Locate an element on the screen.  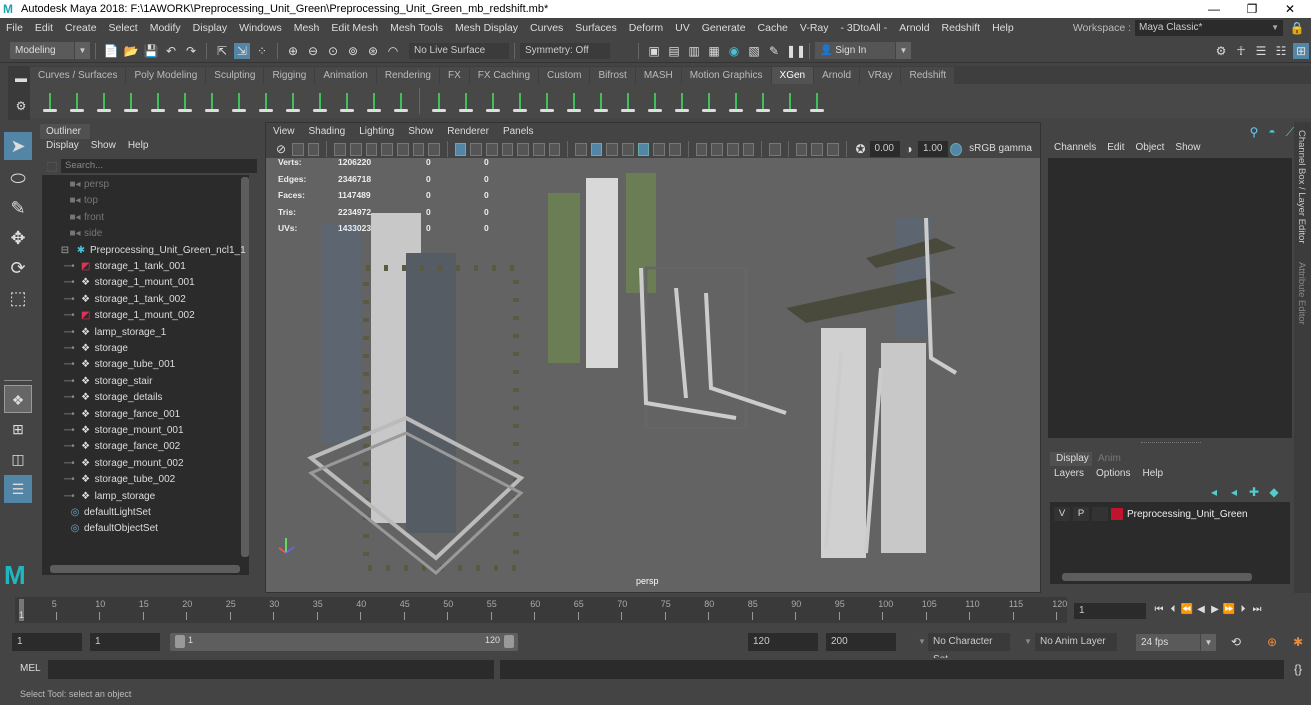
shelf-tab-rigging: Rigging is located at coordinates (289, 75).